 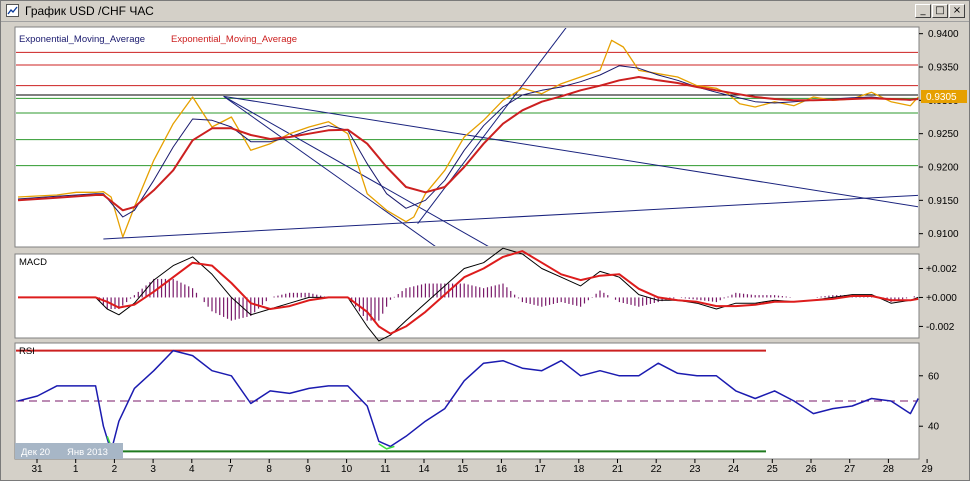 I want to click on macd-title: MACD, so click(x=33, y=262).